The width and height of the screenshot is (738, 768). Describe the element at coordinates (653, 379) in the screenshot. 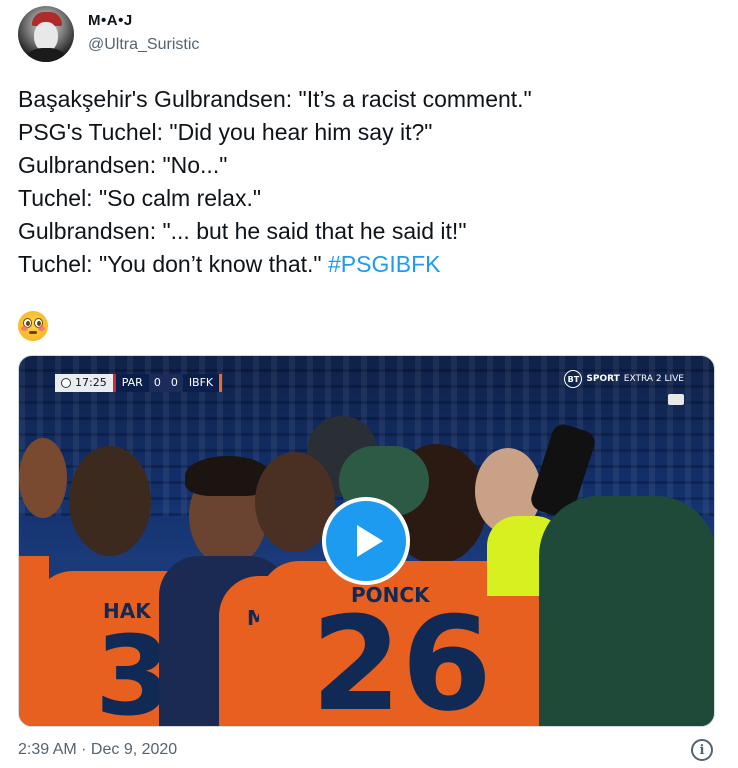

I see `channel-sub: EXTRA 2 LIVE` at that location.